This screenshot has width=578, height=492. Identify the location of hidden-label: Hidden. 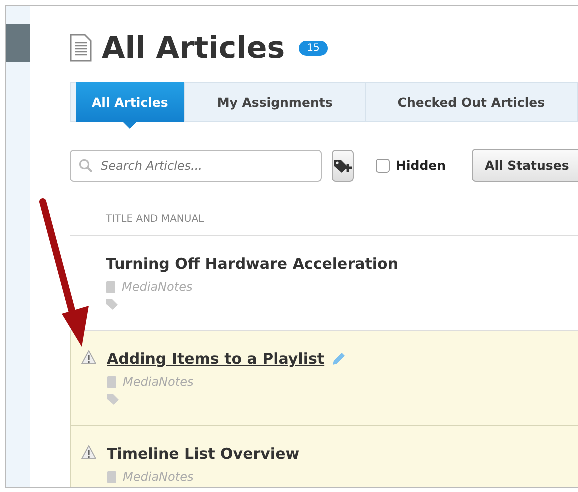
(421, 165).